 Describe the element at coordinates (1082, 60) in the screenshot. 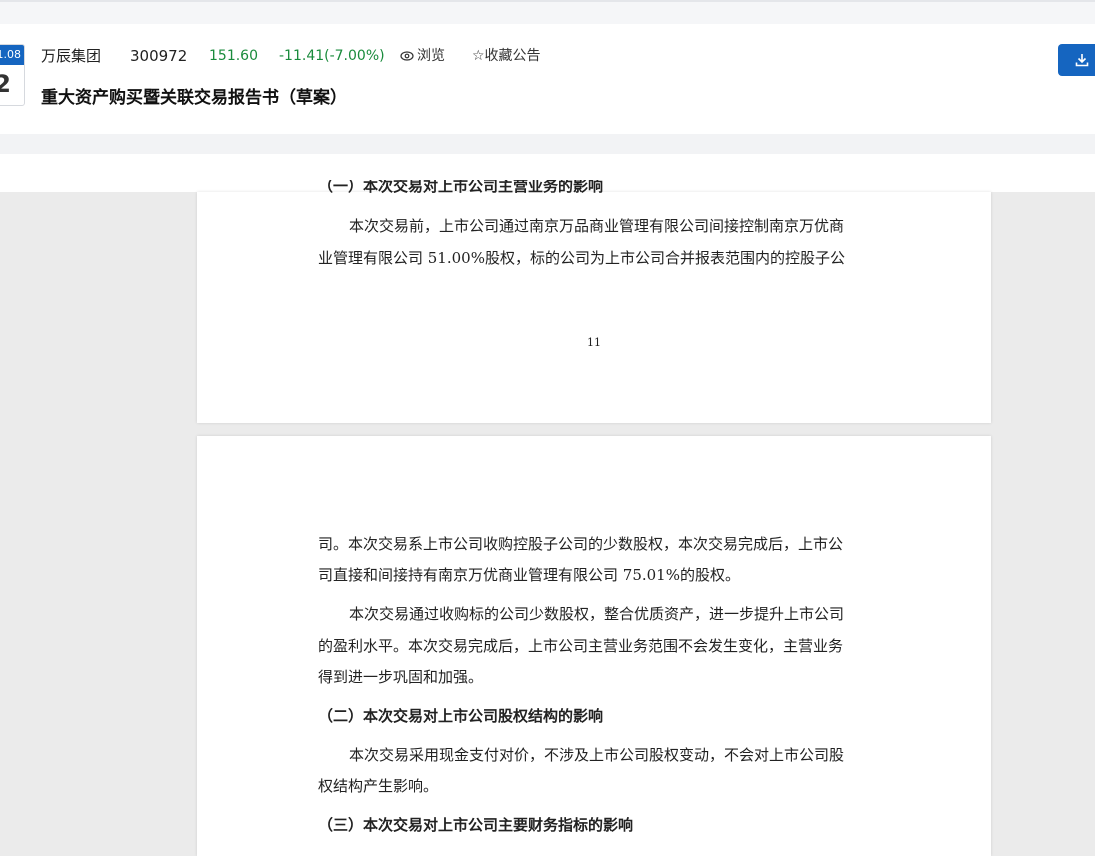

I see `download-icon` at that location.